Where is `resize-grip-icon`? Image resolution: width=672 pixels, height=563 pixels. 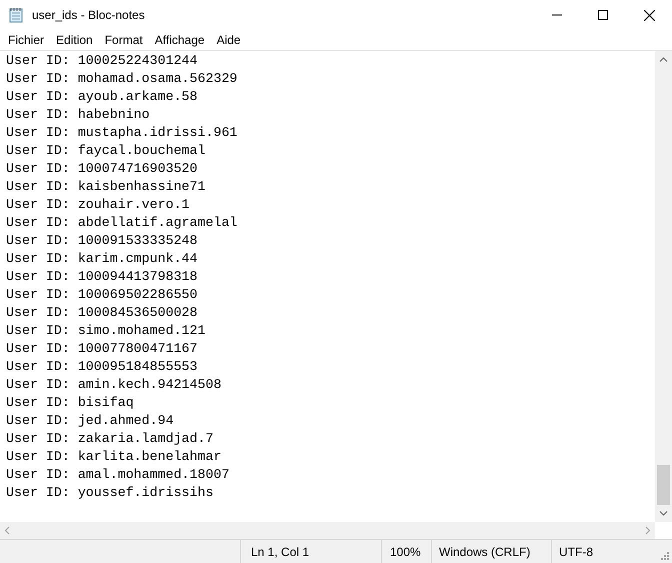
resize-grip-icon is located at coordinates (664, 555).